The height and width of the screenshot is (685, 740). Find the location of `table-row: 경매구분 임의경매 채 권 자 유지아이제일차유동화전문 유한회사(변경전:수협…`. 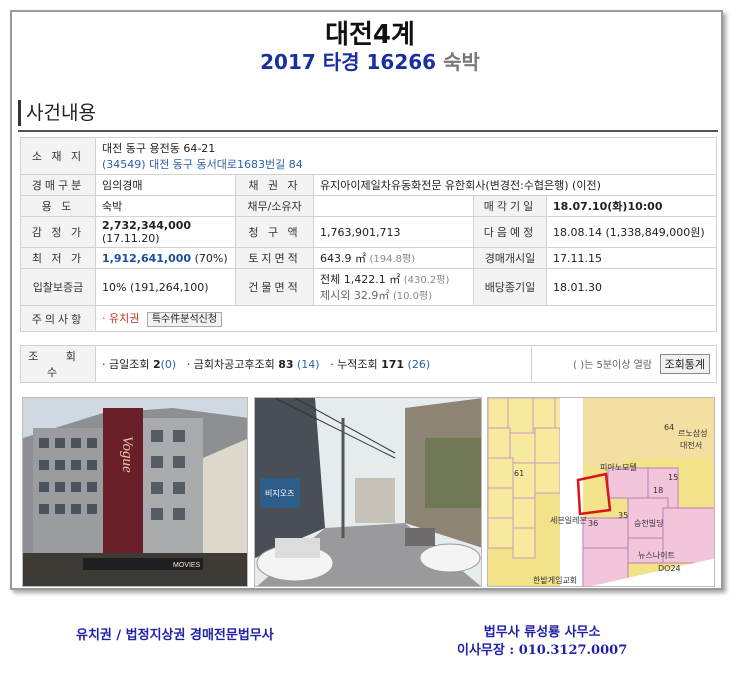

table-row: 경매구분 임의경매 채 권 자 유지아이제일차유동화전문 유한회사(변경전:수협… is located at coordinates (368, 185).